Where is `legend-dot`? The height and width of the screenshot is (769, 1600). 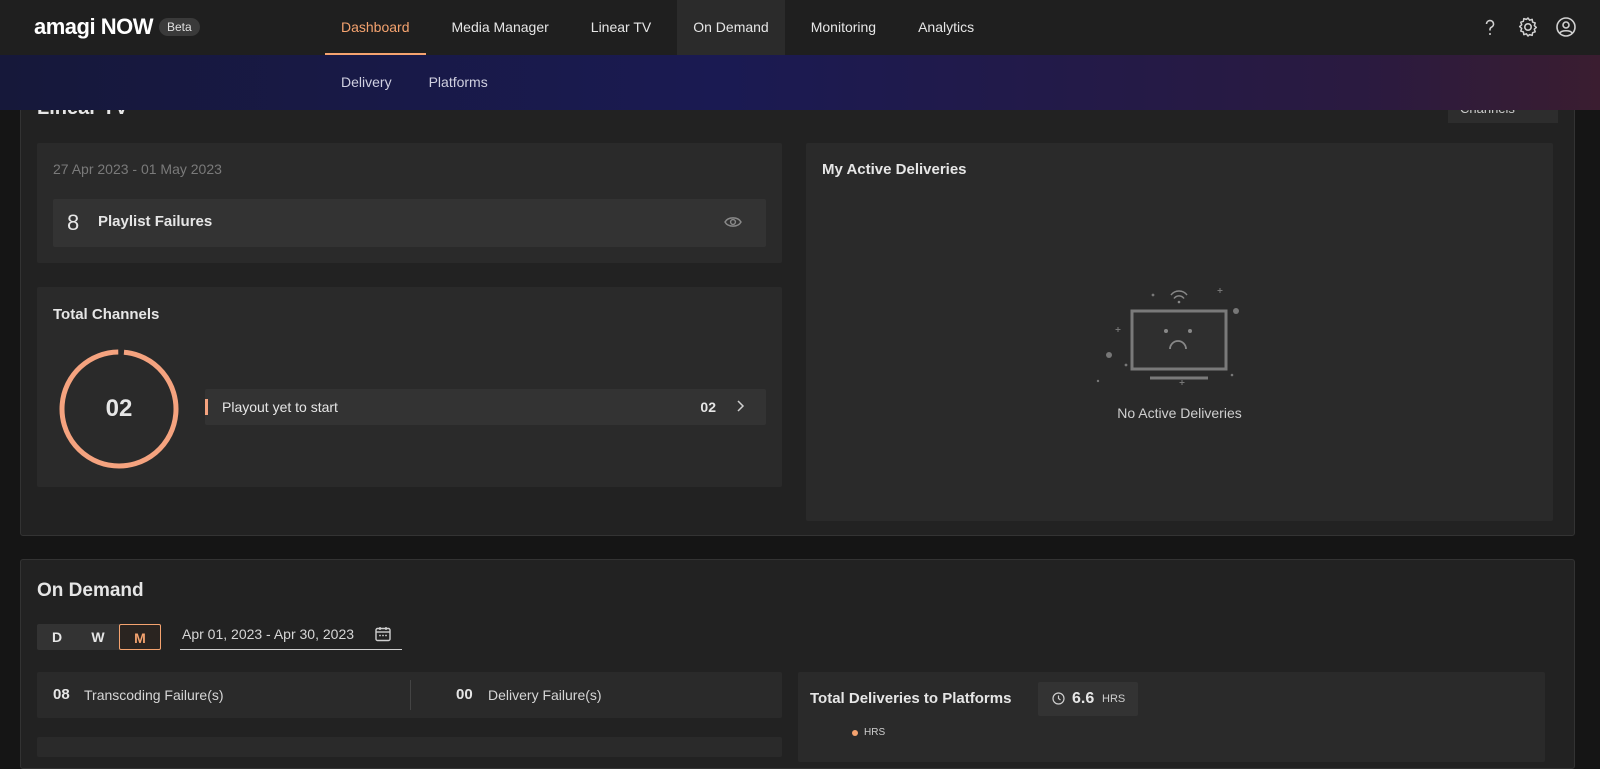 legend-dot is located at coordinates (855, 733).